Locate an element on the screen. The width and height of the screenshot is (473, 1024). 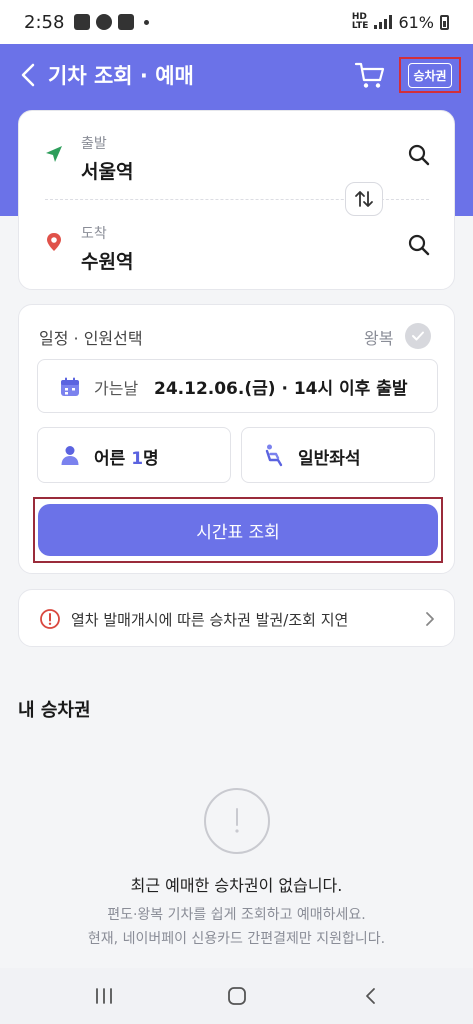
home-button is located at coordinates (237, 996).